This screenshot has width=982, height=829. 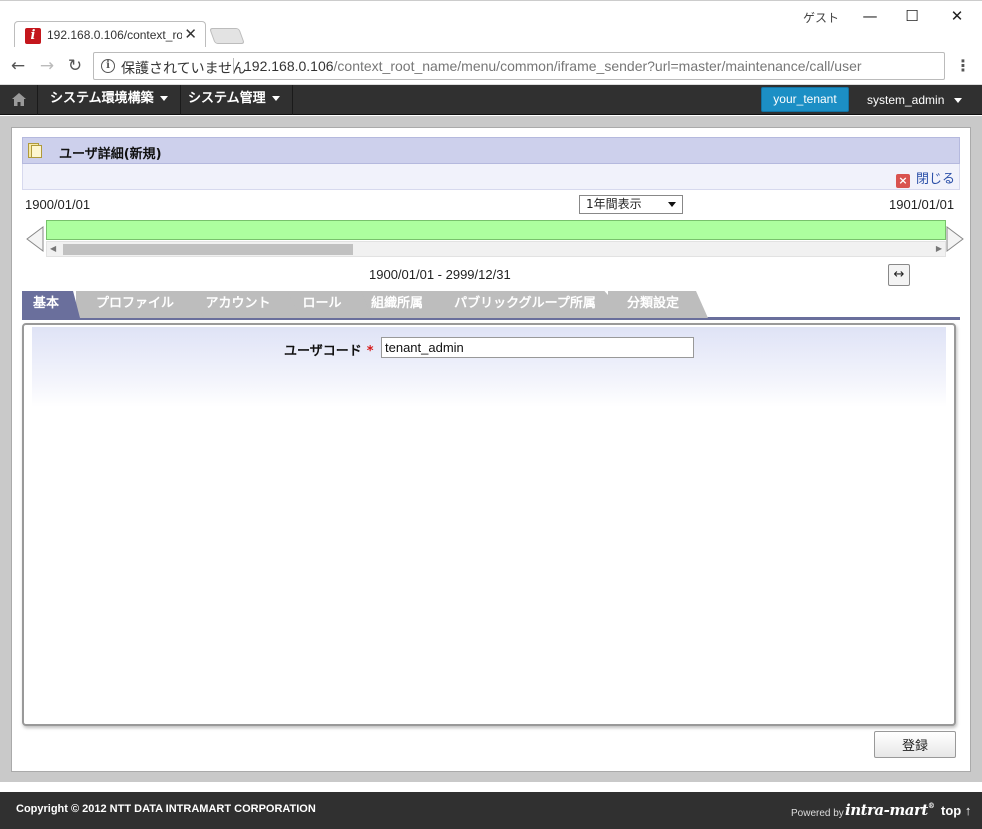 What do you see at coordinates (537, 347) in the screenshot?
I see `user-code-input` at bounding box center [537, 347].